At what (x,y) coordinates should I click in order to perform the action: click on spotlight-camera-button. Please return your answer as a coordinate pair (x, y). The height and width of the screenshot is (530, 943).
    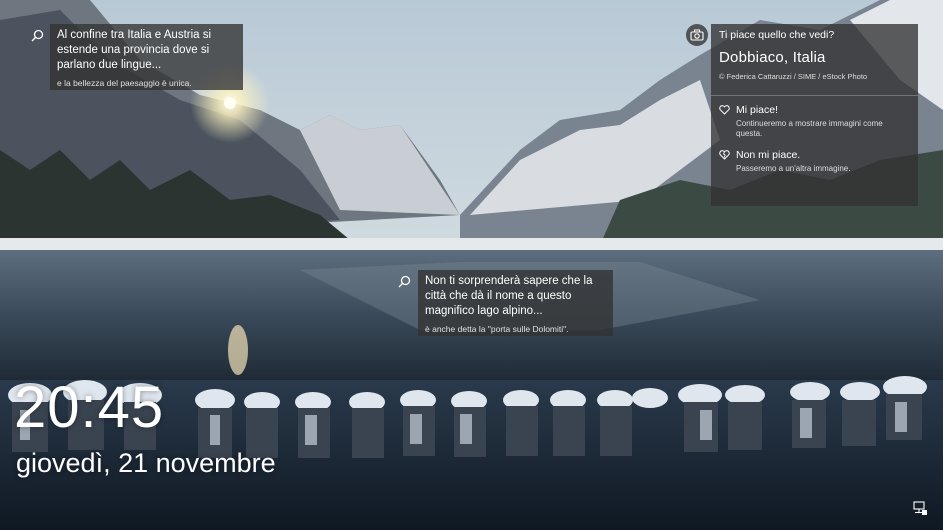
    Looking at the image, I should click on (697, 35).